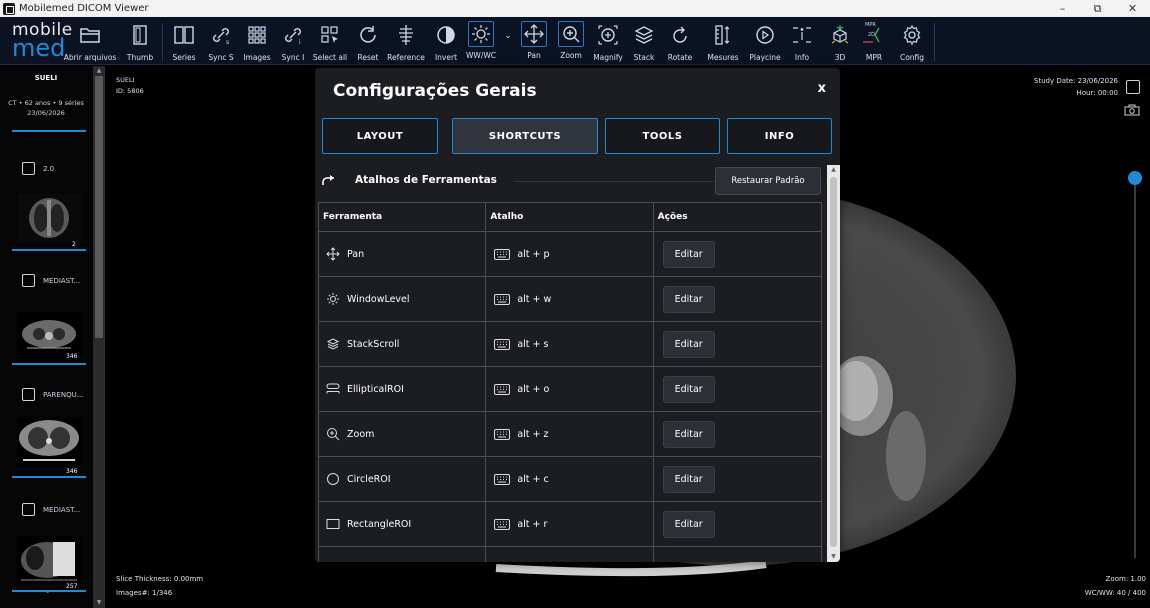 The height and width of the screenshot is (608, 1150). Describe the element at coordinates (672, 217) in the screenshot. I see `column-header-actions: Ações` at that location.